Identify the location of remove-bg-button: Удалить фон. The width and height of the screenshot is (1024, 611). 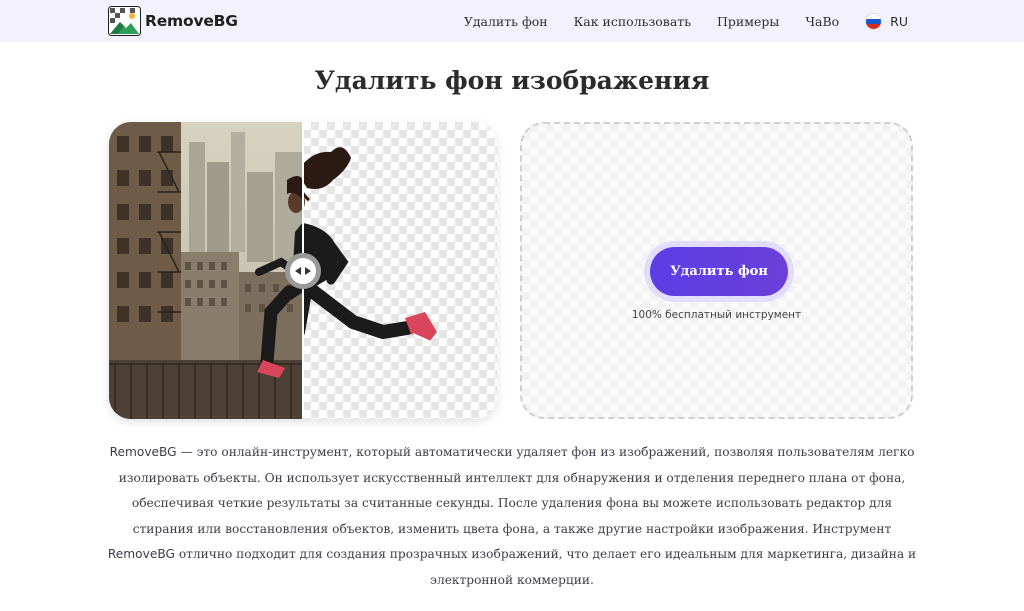
(719, 271).